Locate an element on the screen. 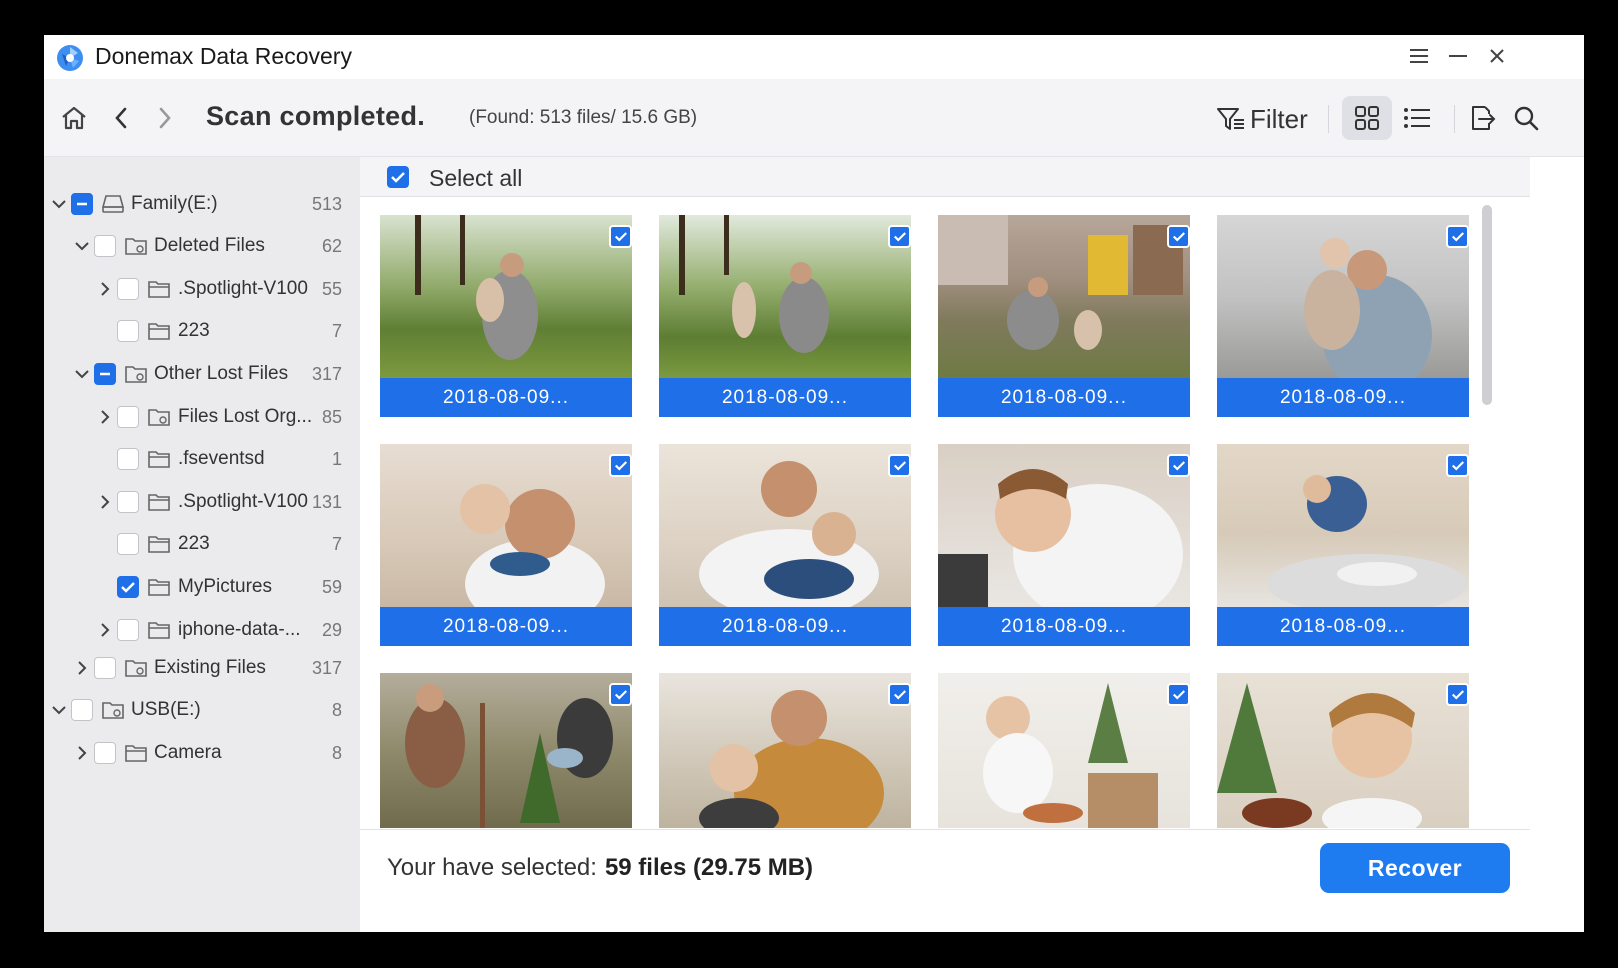 The height and width of the screenshot is (968, 1618). menu-button is located at coordinates (1419, 56).